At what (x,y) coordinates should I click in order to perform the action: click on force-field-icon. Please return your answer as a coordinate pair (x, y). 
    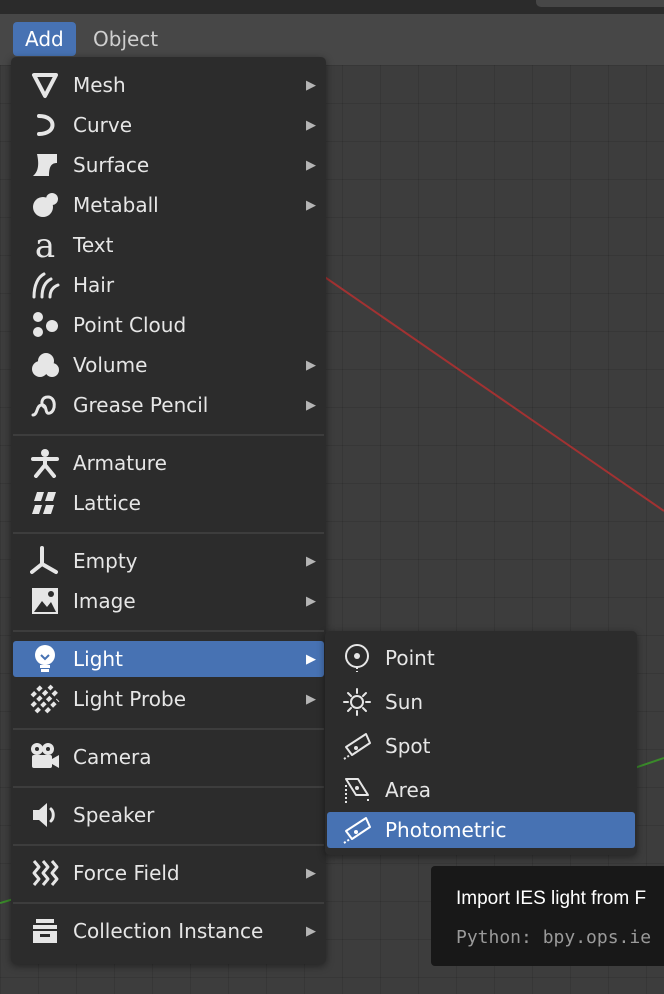
    Looking at the image, I should click on (45, 873).